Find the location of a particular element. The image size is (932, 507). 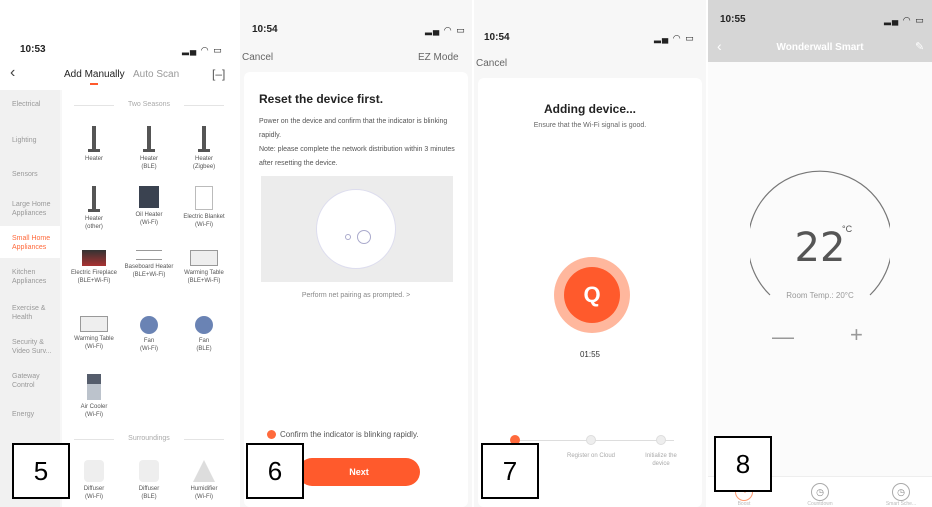

step-number-8: 8 is located at coordinates (743, 464).